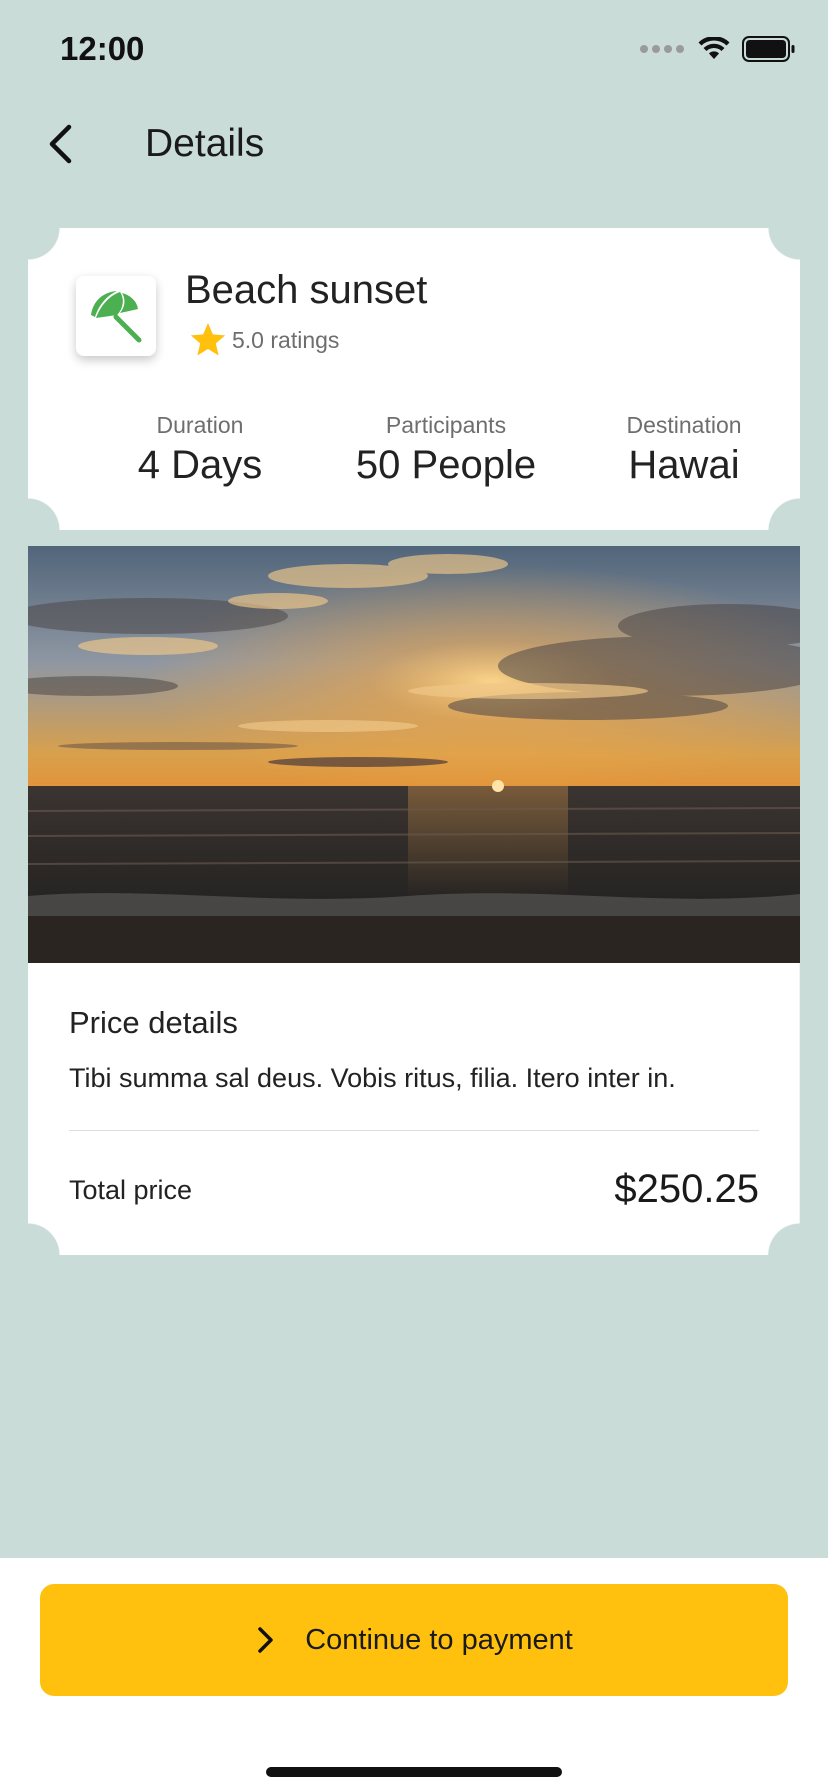 The height and width of the screenshot is (1792, 828). Describe the element at coordinates (153, 1022) in the screenshot. I see `price-heading: Price details` at that location.